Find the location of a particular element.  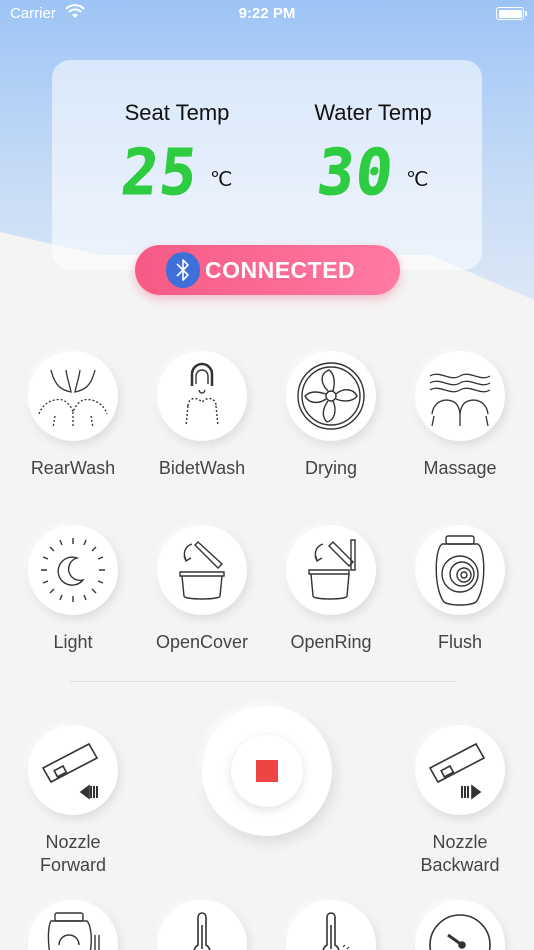

massage-label: Massage is located at coordinates (460, 468).